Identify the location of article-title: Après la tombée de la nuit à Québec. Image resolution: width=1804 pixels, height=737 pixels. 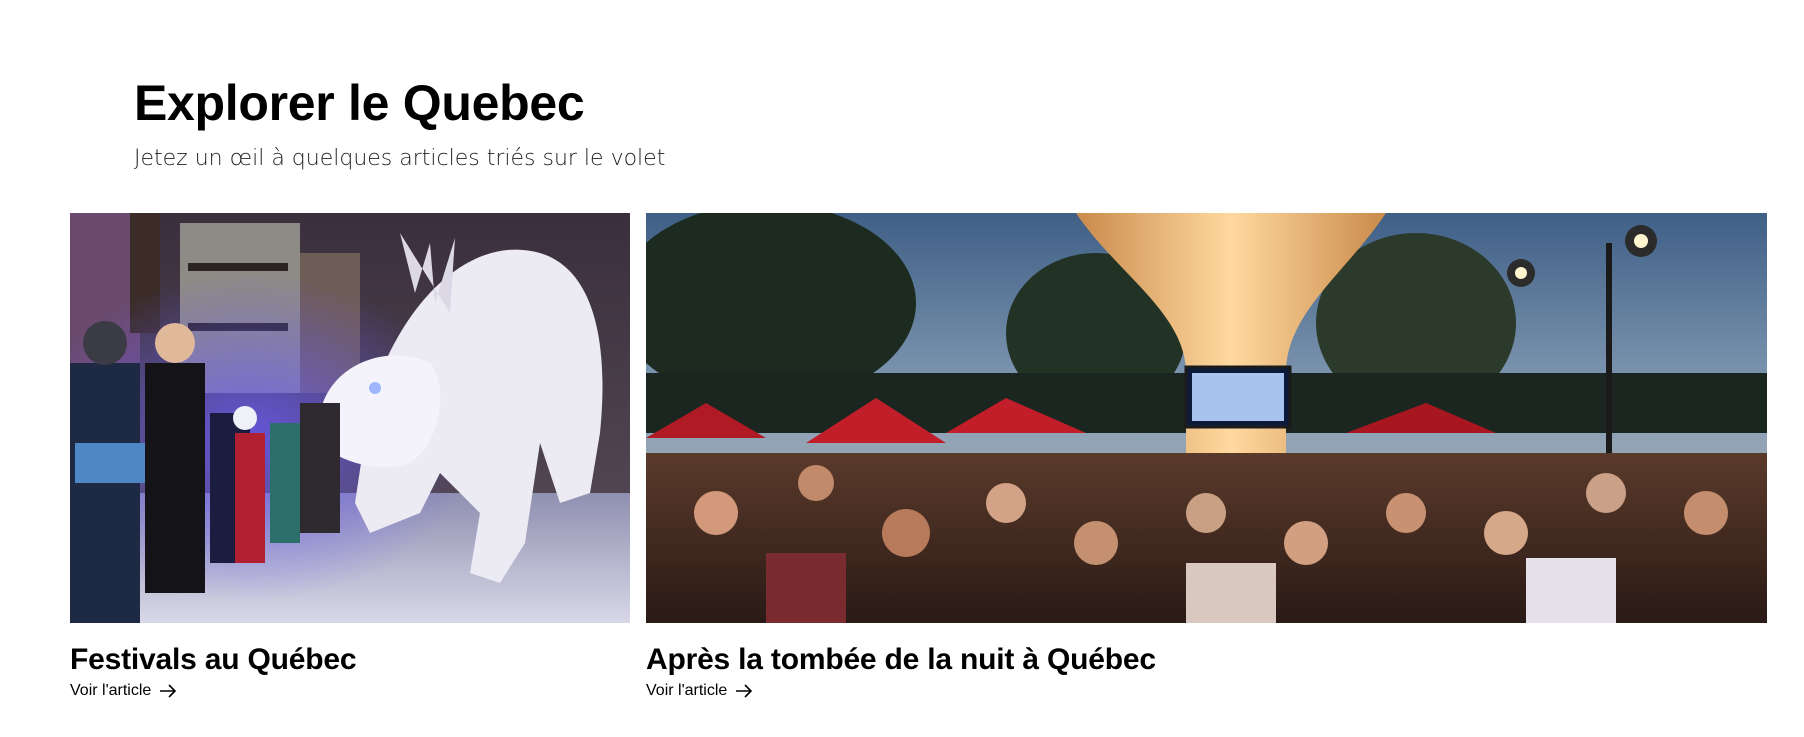
(901, 660).